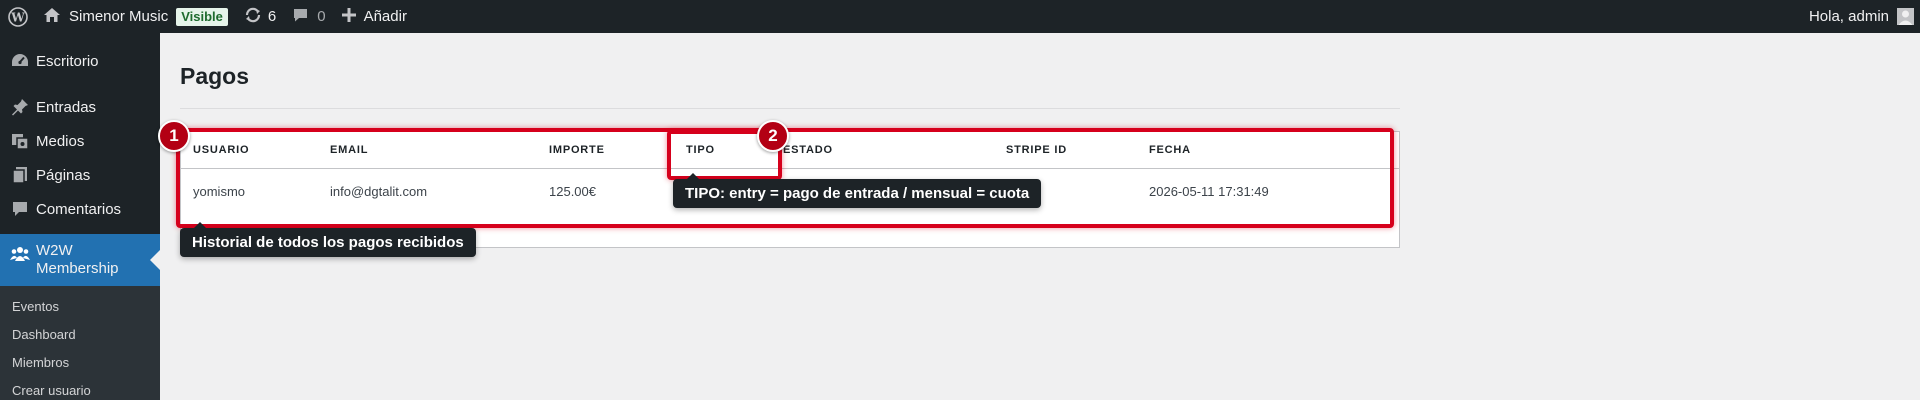 This screenshot has height=400, width=1920. I want to click on sidebar-item-label: Escritorio, so click(67, 61).